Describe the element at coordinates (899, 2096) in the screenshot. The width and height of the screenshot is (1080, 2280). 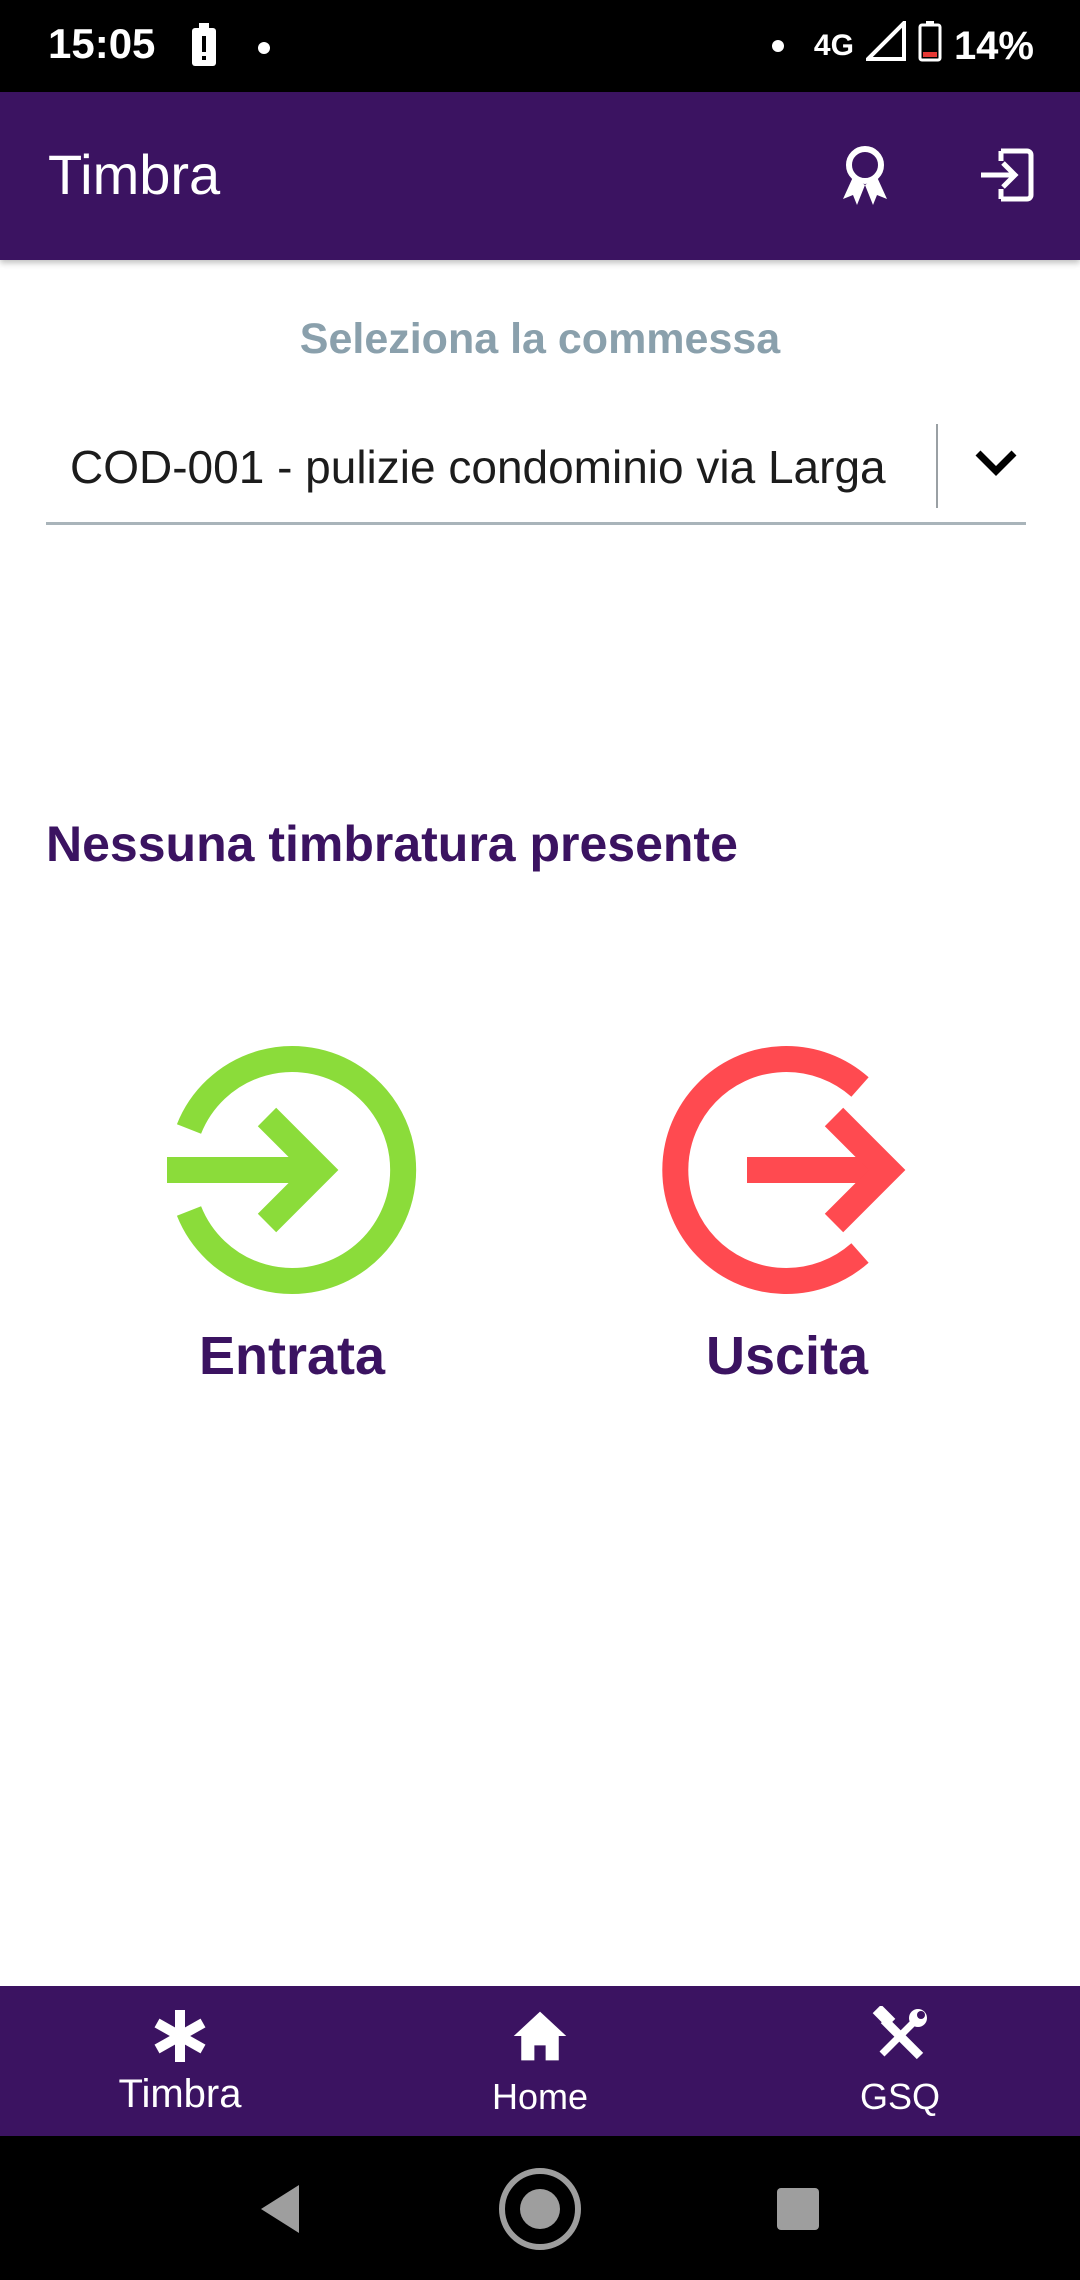
I see `nav-label: GSQ` at that location.